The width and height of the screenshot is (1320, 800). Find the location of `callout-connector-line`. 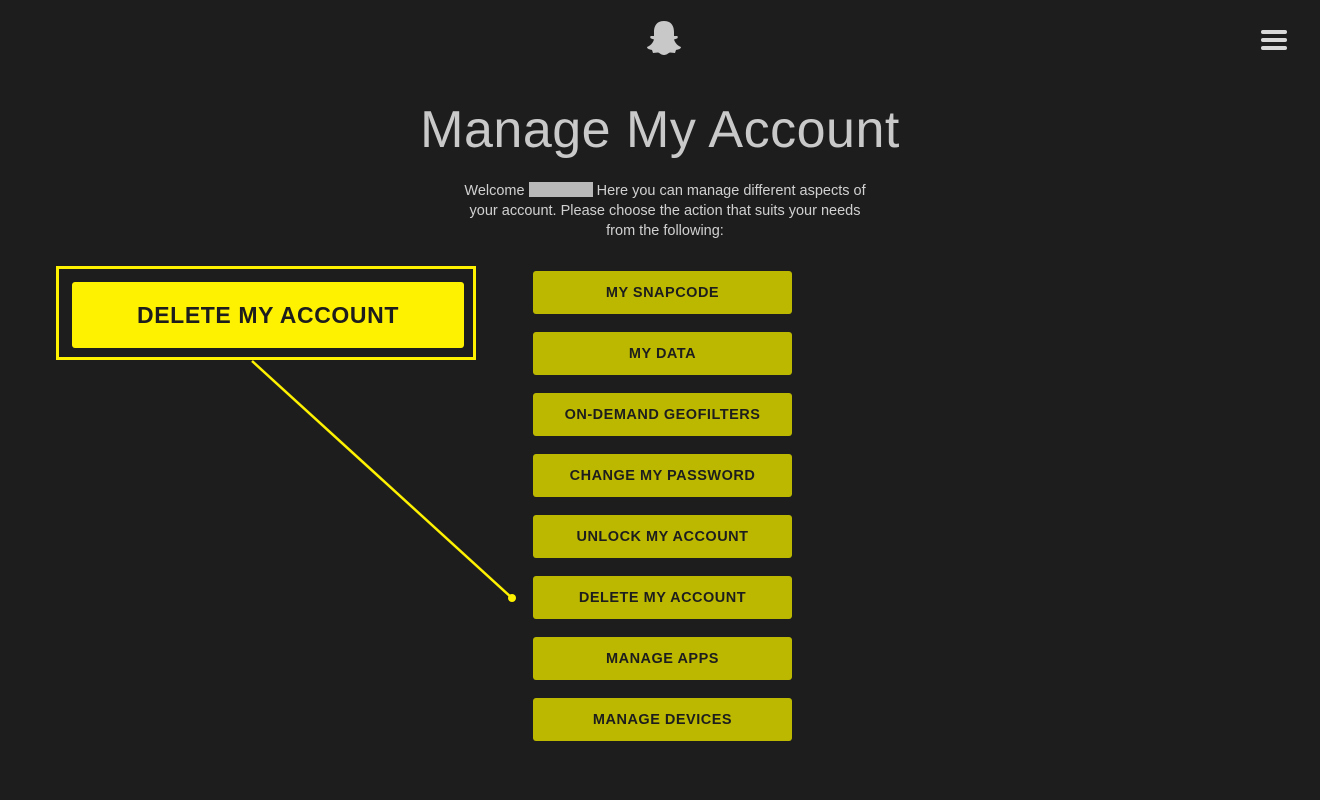

callout-connector-line is located at coordinates (383, 481).